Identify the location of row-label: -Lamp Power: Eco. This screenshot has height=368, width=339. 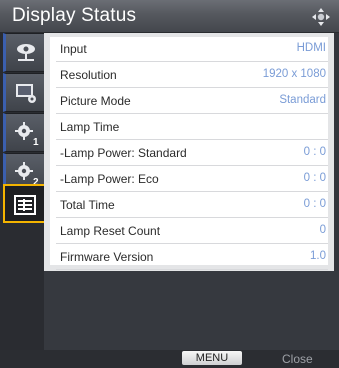
(109, 179).